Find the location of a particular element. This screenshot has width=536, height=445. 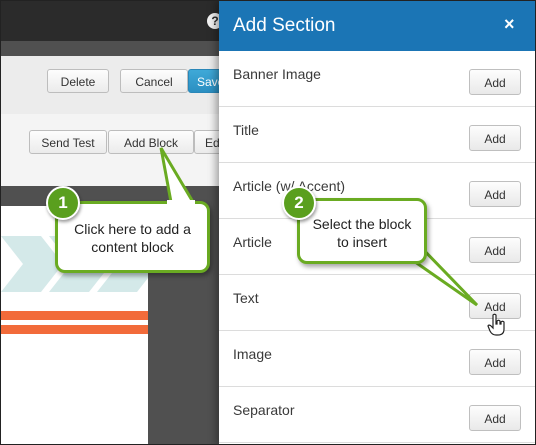

step-badge: 2 is located at coordinates (299, 203).